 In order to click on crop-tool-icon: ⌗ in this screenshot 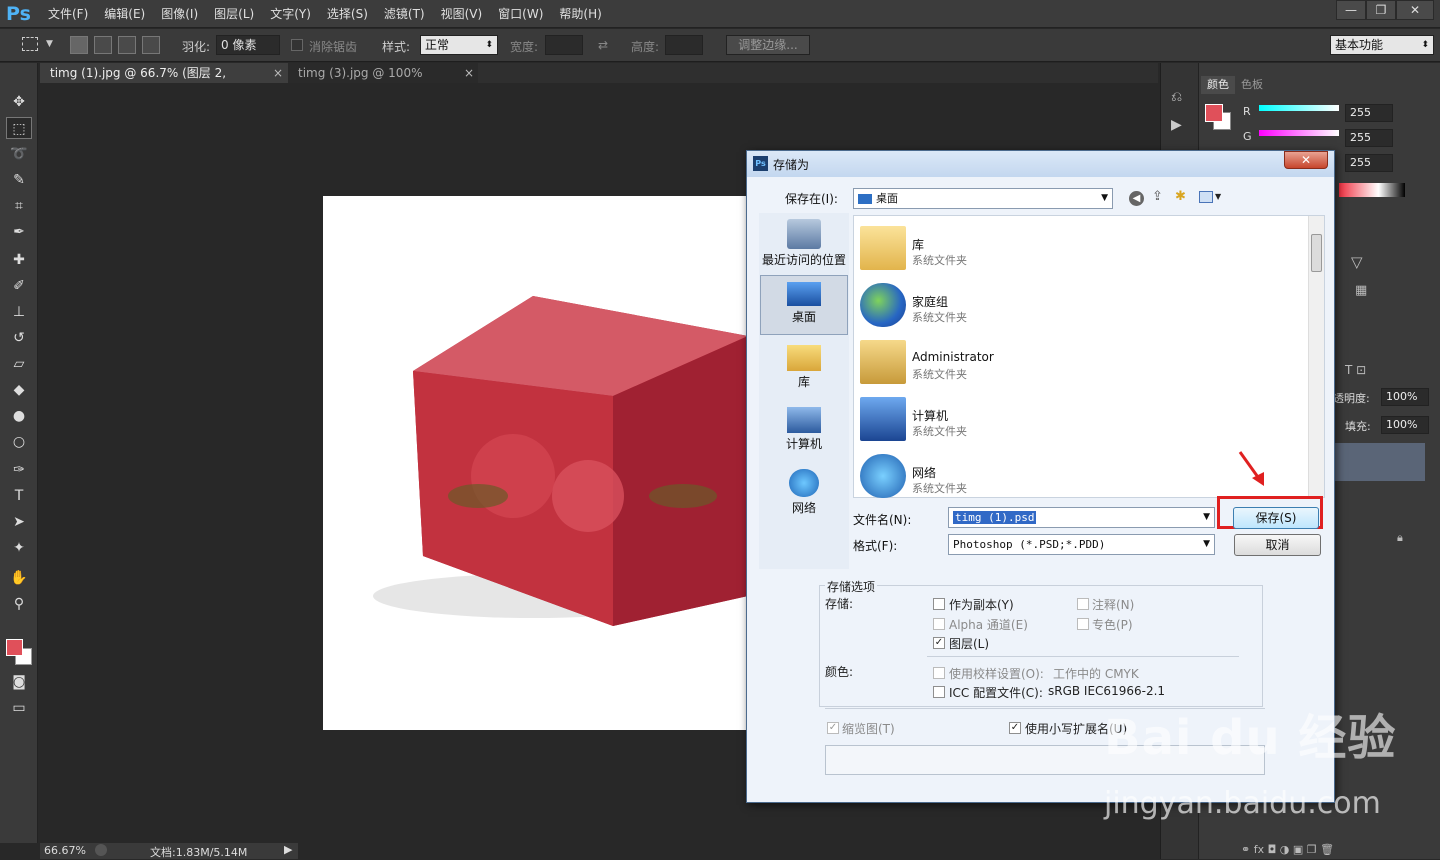, I will do `click(19, 206)`.